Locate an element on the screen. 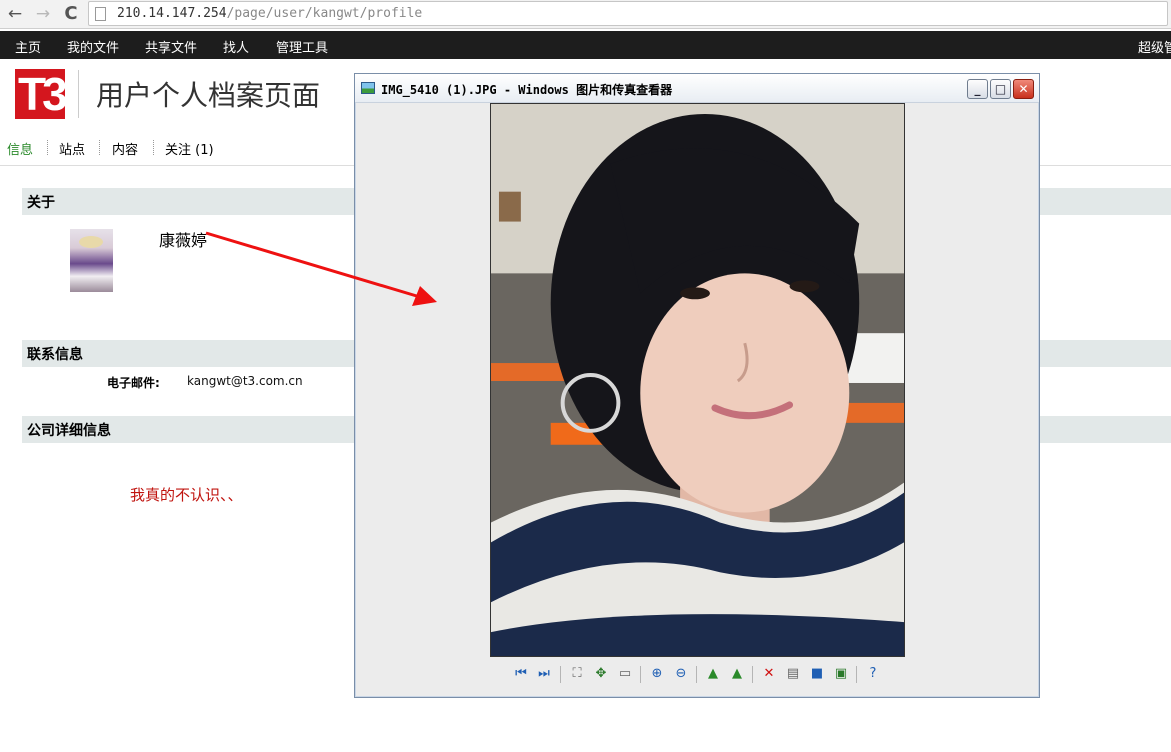 The width and height of the screenshot is (1171, 752). save-icon: ■ is located at coordinates (817, 674).